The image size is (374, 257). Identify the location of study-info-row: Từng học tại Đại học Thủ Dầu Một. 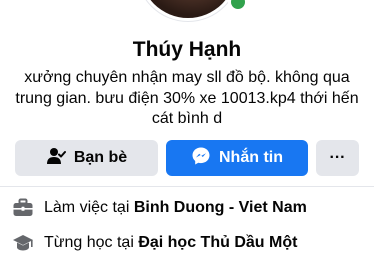
(188, 243).